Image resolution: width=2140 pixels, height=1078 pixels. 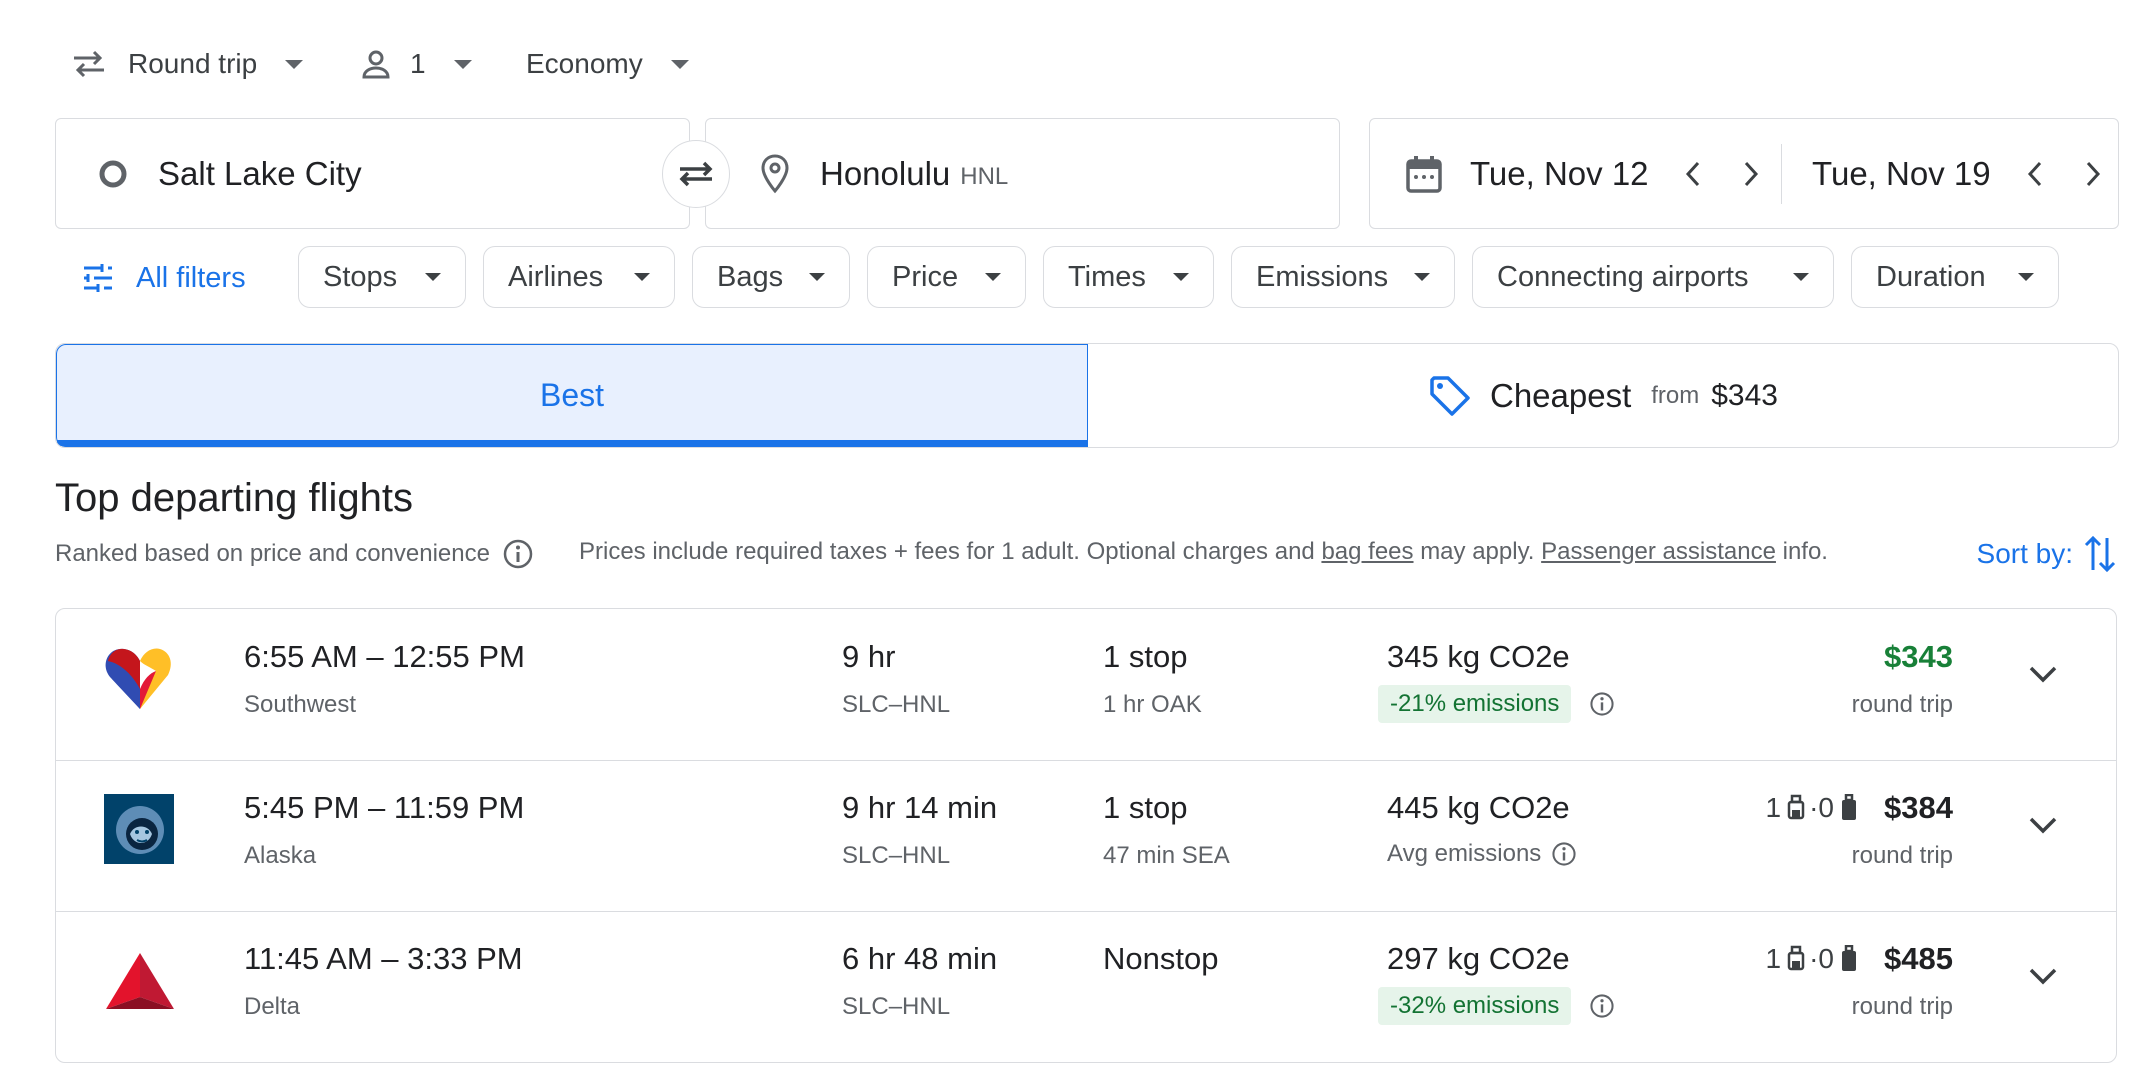 I want to click on chip-label: Airlines, so click(x=556, y=276).